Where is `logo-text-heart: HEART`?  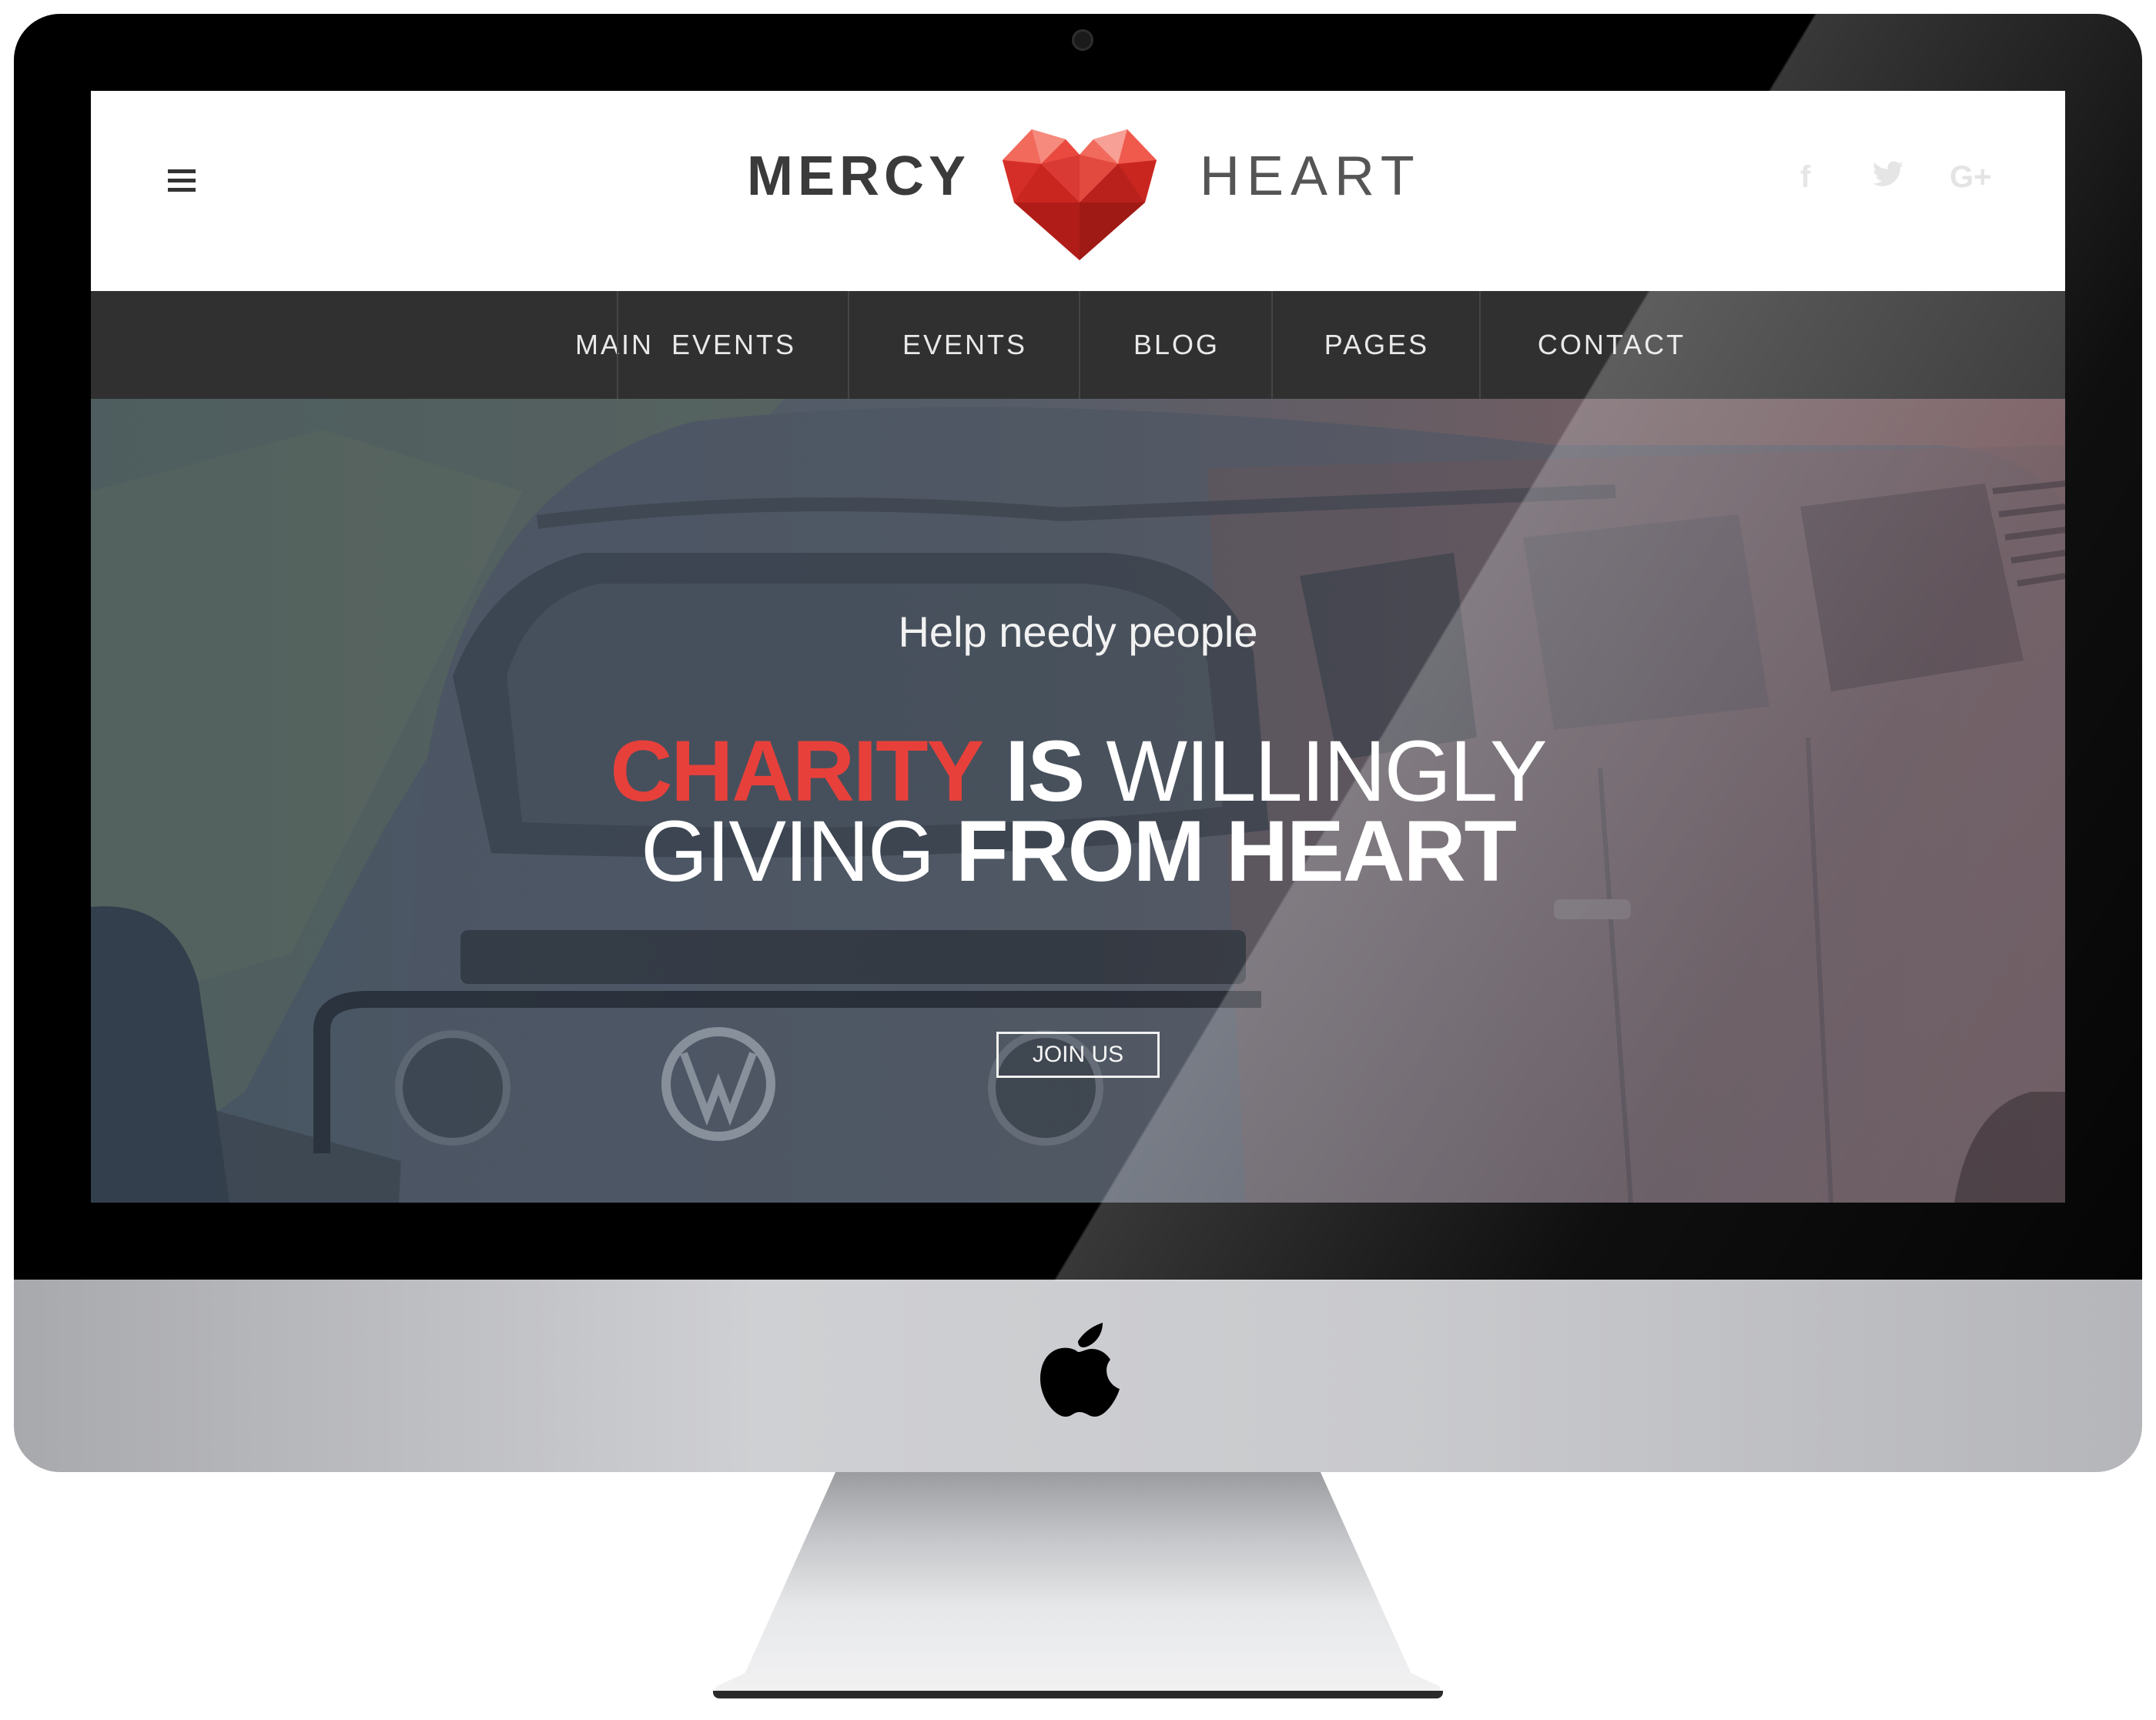
logo-text-heart: HEART is located at coordinates (1310, 176).